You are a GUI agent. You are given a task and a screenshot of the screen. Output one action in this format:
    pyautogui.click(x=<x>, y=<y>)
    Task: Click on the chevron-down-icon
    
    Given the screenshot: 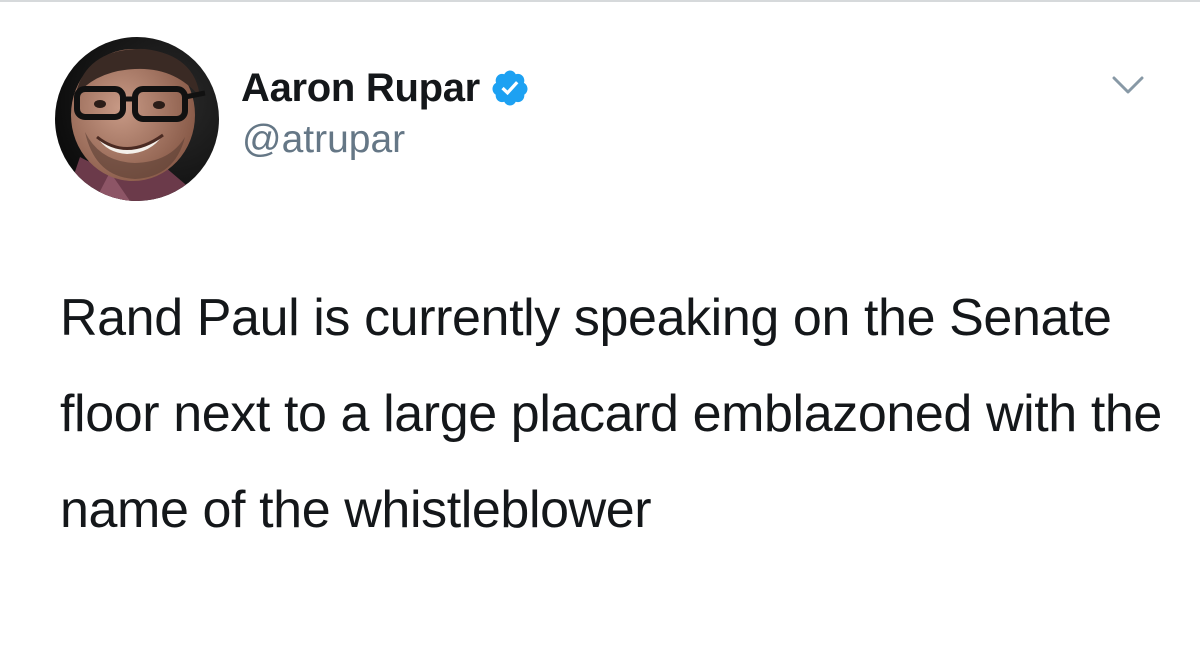 What is the action you would take?
    pyautogui.click(x=1128, y=85)
    